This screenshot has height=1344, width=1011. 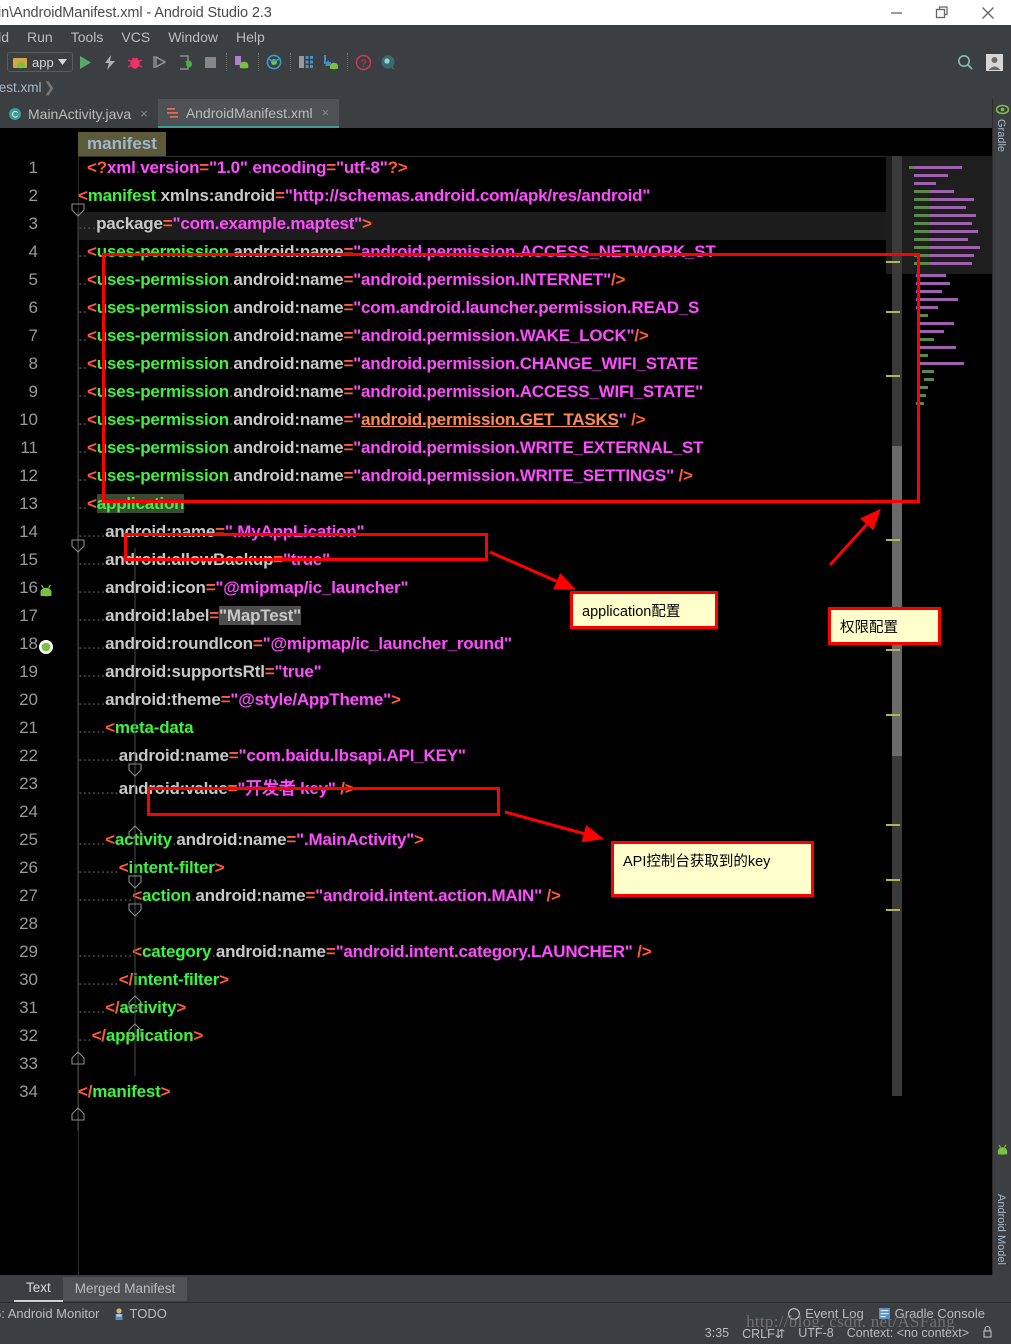 What do you see at coordinates (124, 1092) in the screenshot?
I see `code-line: </manifest>` at bounding box center [124, 1092].